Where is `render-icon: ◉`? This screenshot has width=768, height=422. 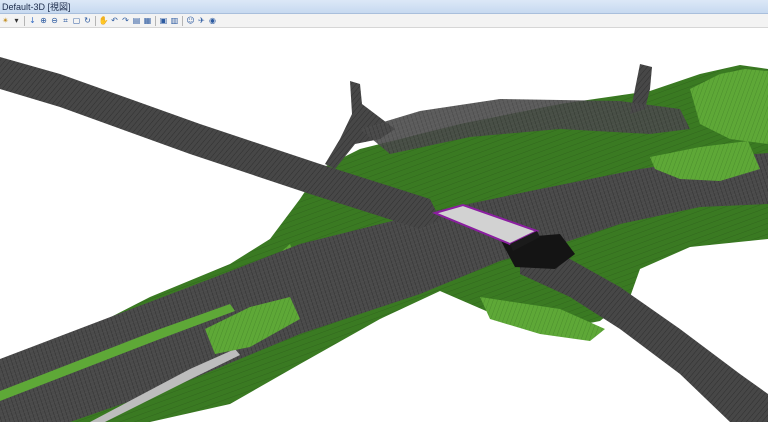
render-icon: ◉ is located at coordinates (212, 21).